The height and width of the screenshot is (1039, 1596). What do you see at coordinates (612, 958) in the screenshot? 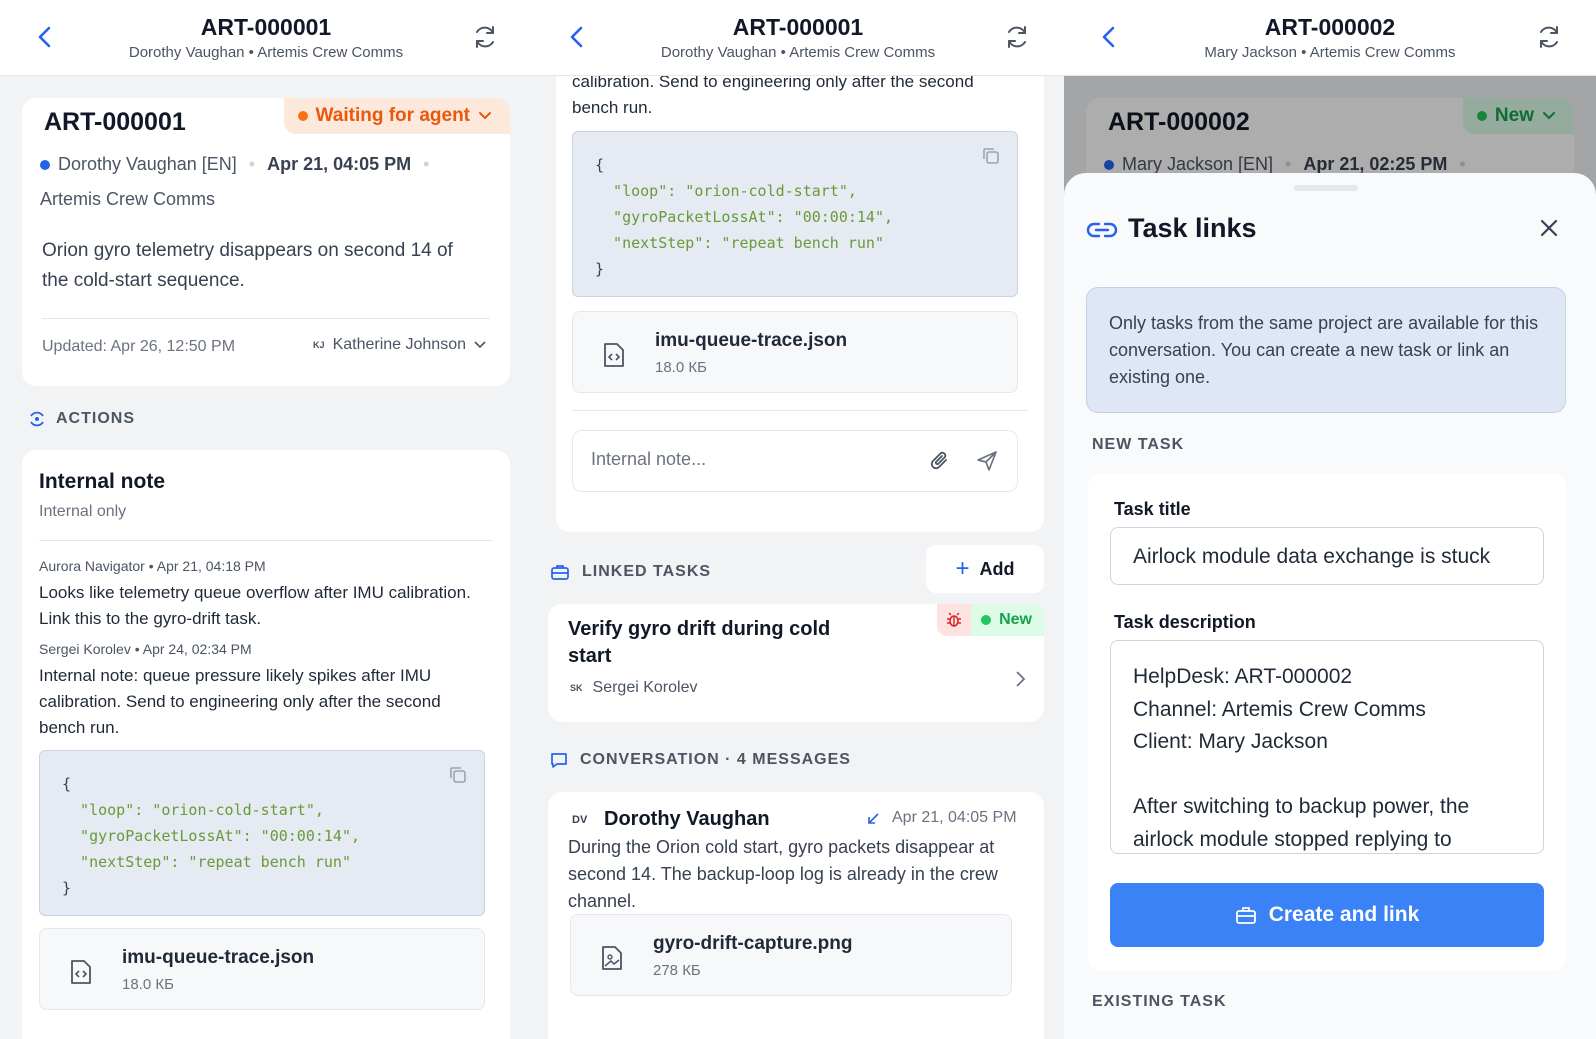
I see `file-image-icon` at bounding box center [612, 958].